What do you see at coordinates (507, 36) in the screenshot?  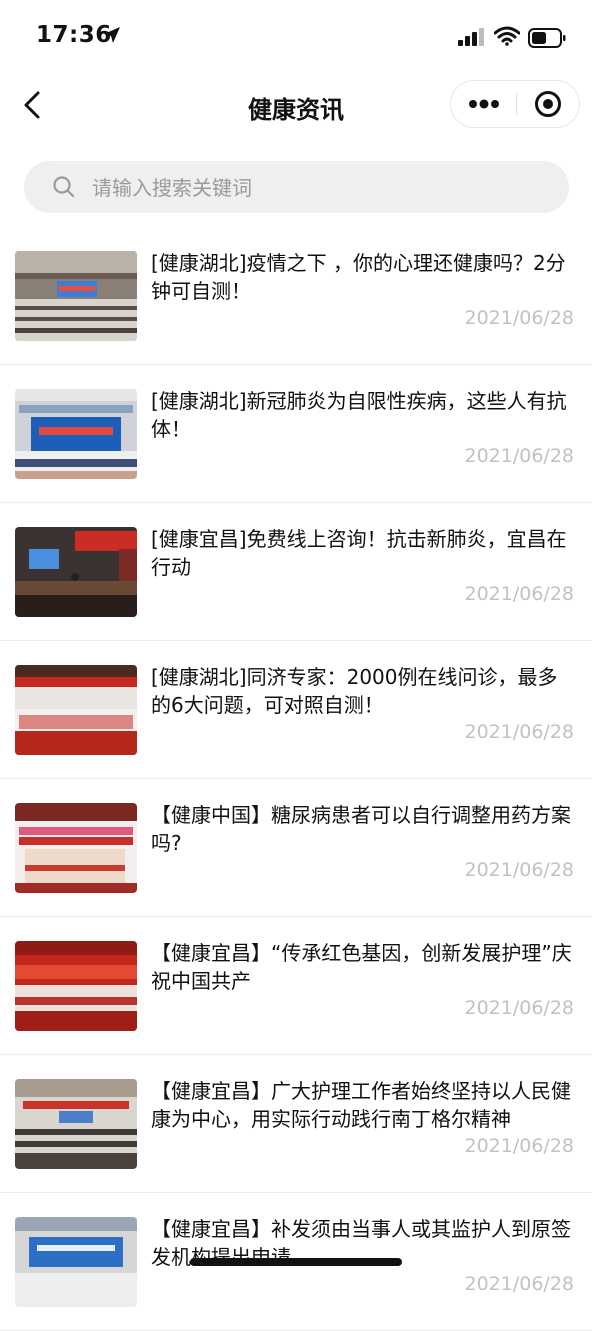 I see `wifi-icon` at bounding box center [507, 36].